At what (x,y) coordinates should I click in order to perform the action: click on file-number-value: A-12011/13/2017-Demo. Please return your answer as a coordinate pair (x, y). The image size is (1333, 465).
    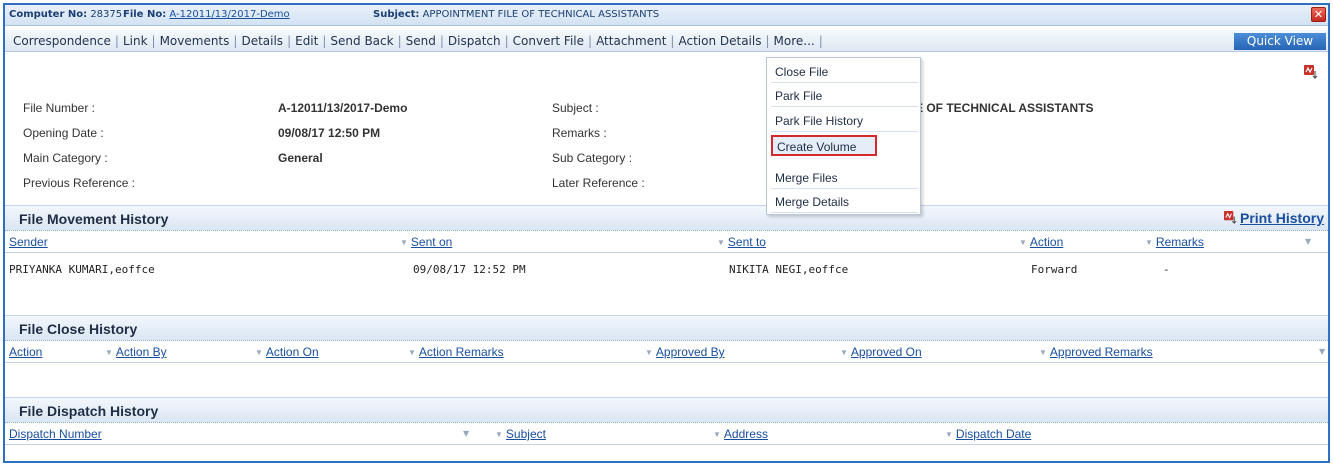
    Looking at the image, I should click on (343, 108).